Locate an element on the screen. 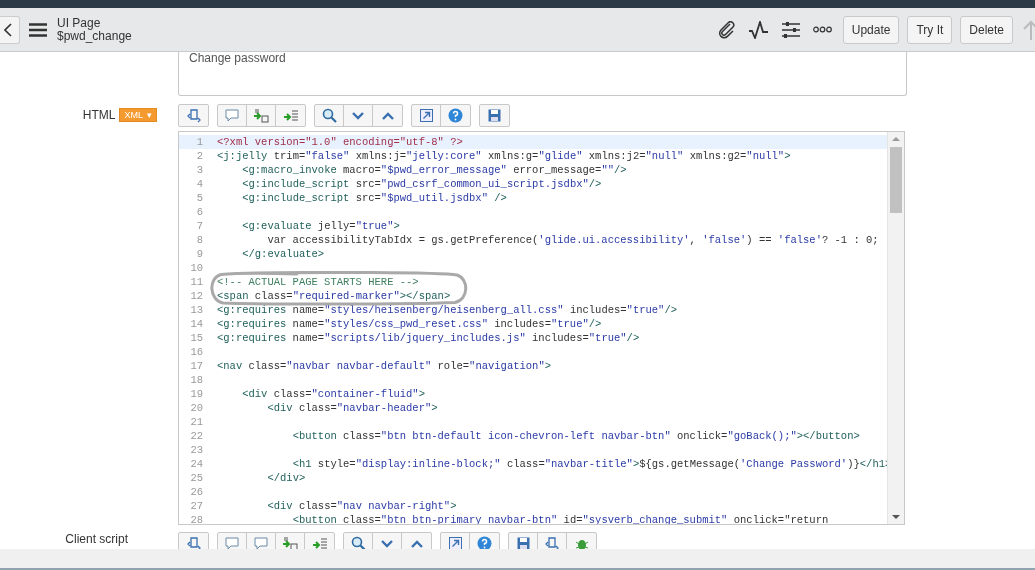 The image size is (1035, 570). paperclip-icon is located at coordinates (726, 29).